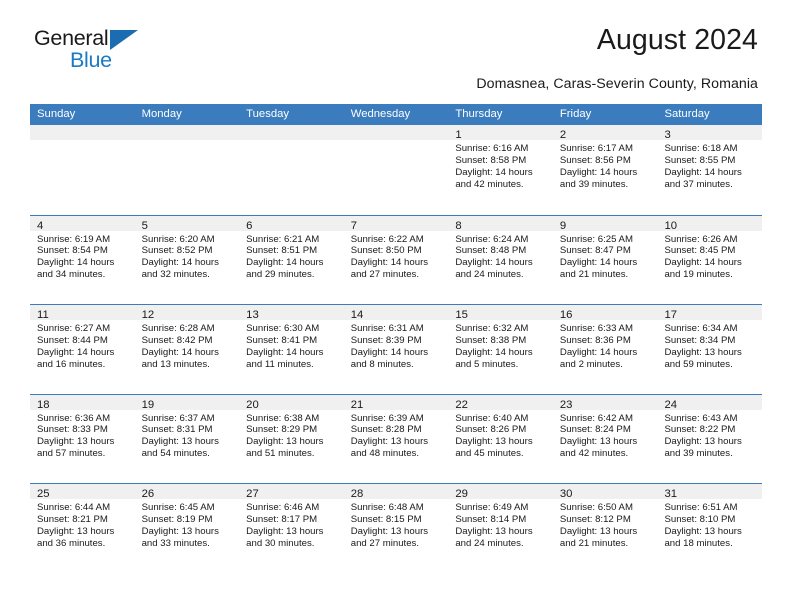 This screenshot has width=792, height=612. I want to click on sunset-text: Sunset: 8:58 PM, so click(491, 160).